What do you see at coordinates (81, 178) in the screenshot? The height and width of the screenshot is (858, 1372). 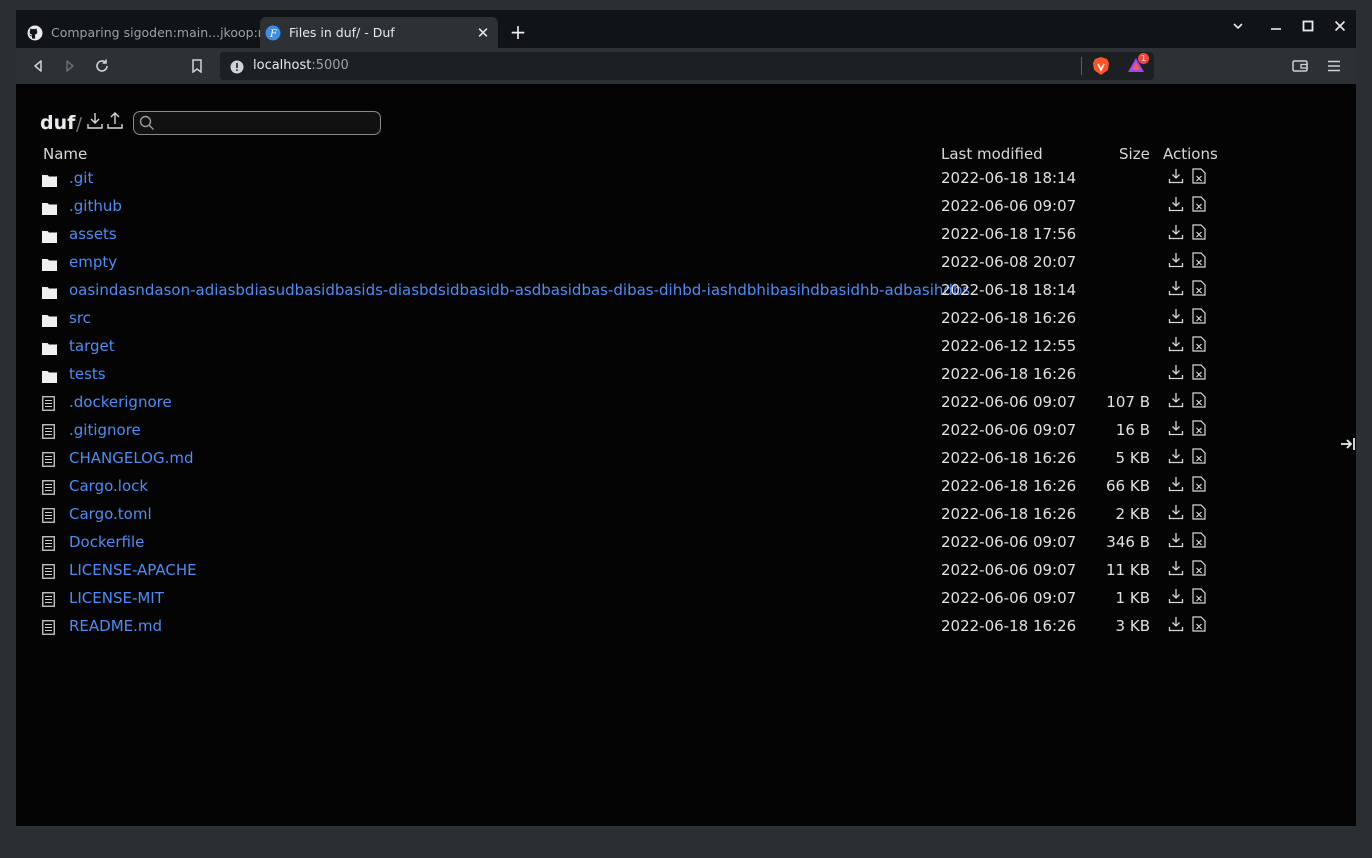 I see `file-link: .git` at bounding box center [81, 178].